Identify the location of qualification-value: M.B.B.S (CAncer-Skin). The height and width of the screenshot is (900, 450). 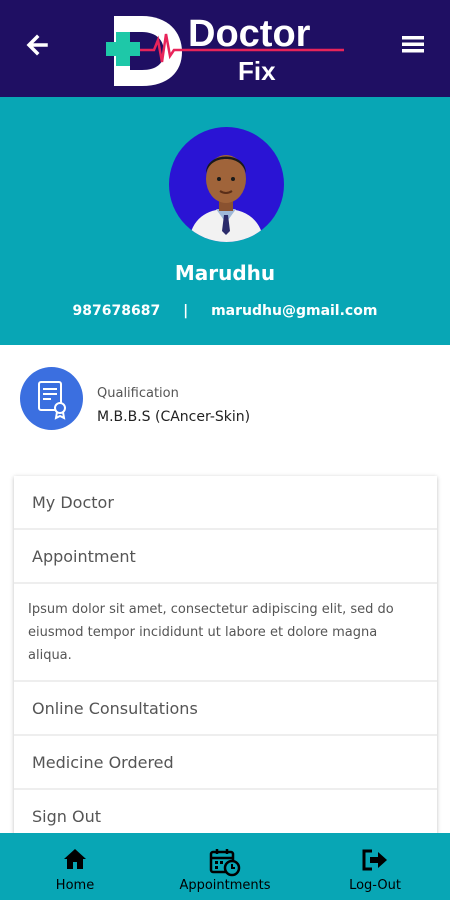
(174, 417).